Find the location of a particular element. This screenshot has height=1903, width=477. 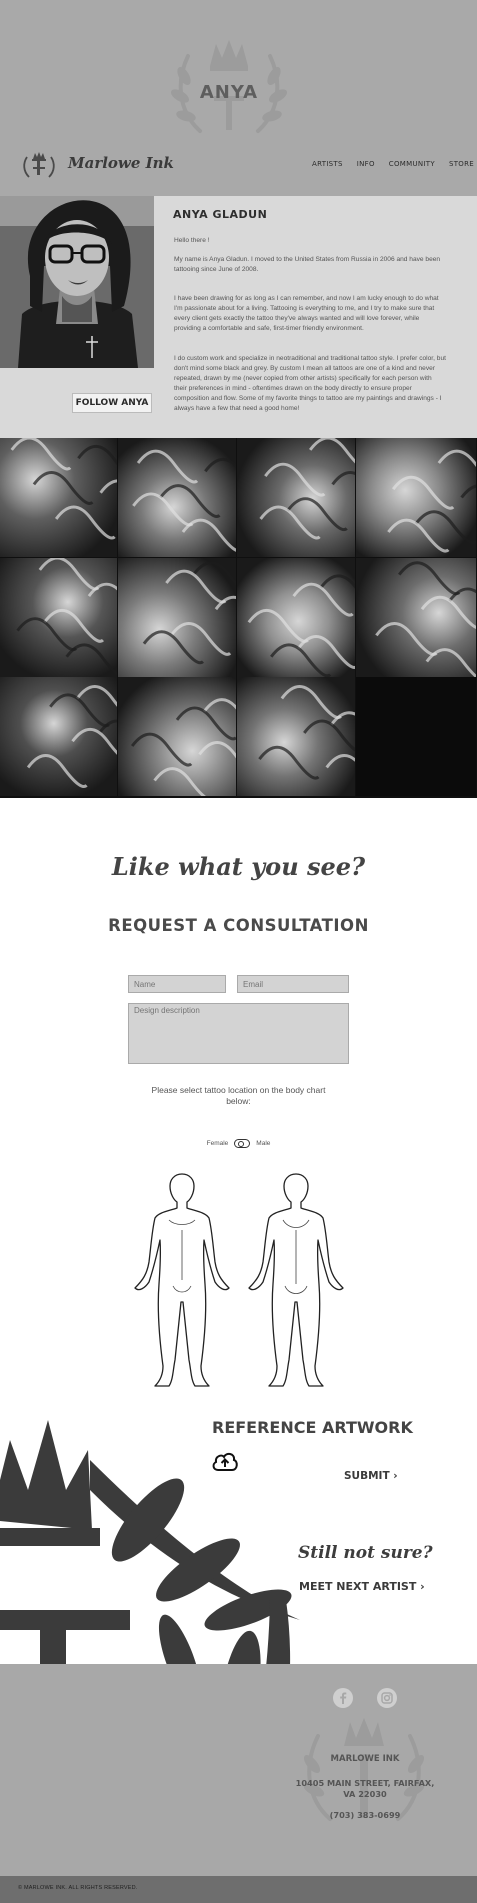

like-what-you-see-heading: Like what you see? is located at coordinates (238, 866).